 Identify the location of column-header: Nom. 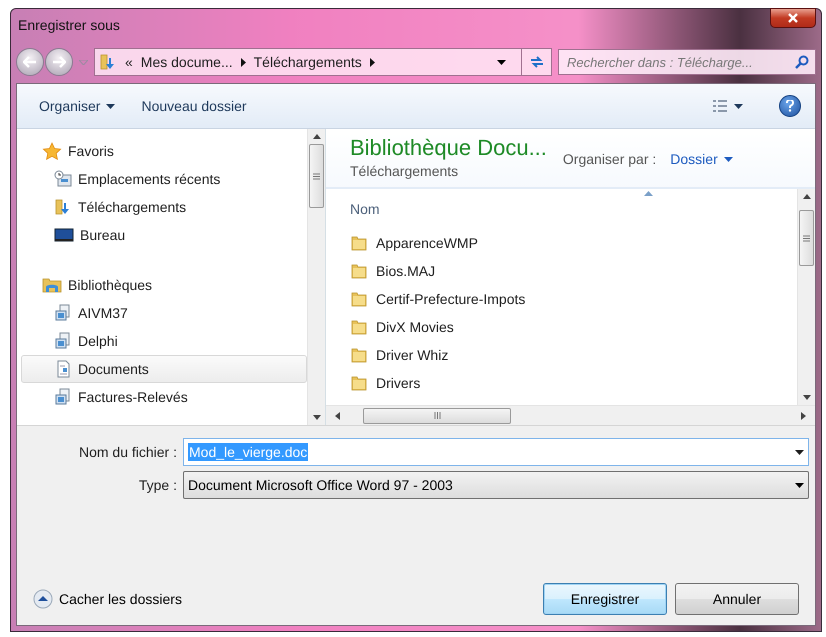
(573, 209).